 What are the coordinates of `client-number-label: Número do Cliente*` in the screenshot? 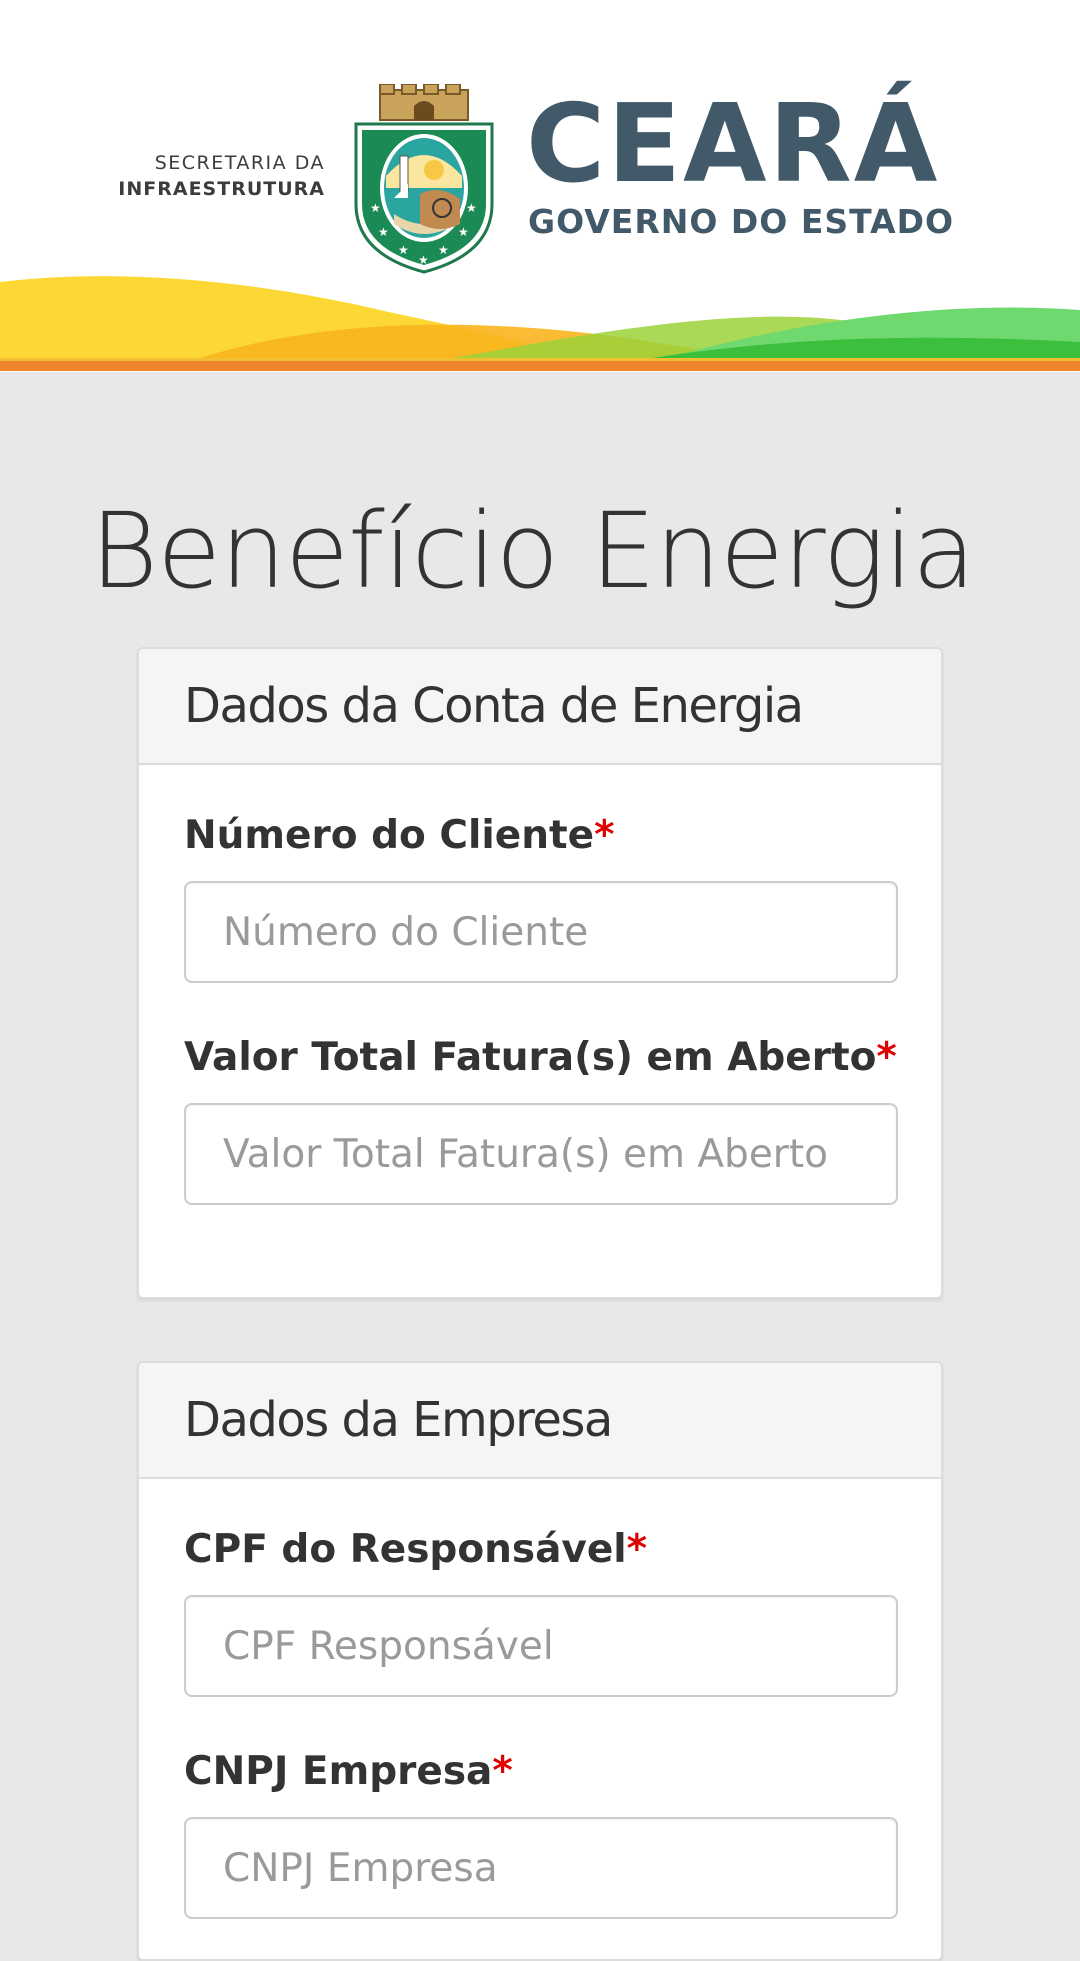 It's located at (399, 835).